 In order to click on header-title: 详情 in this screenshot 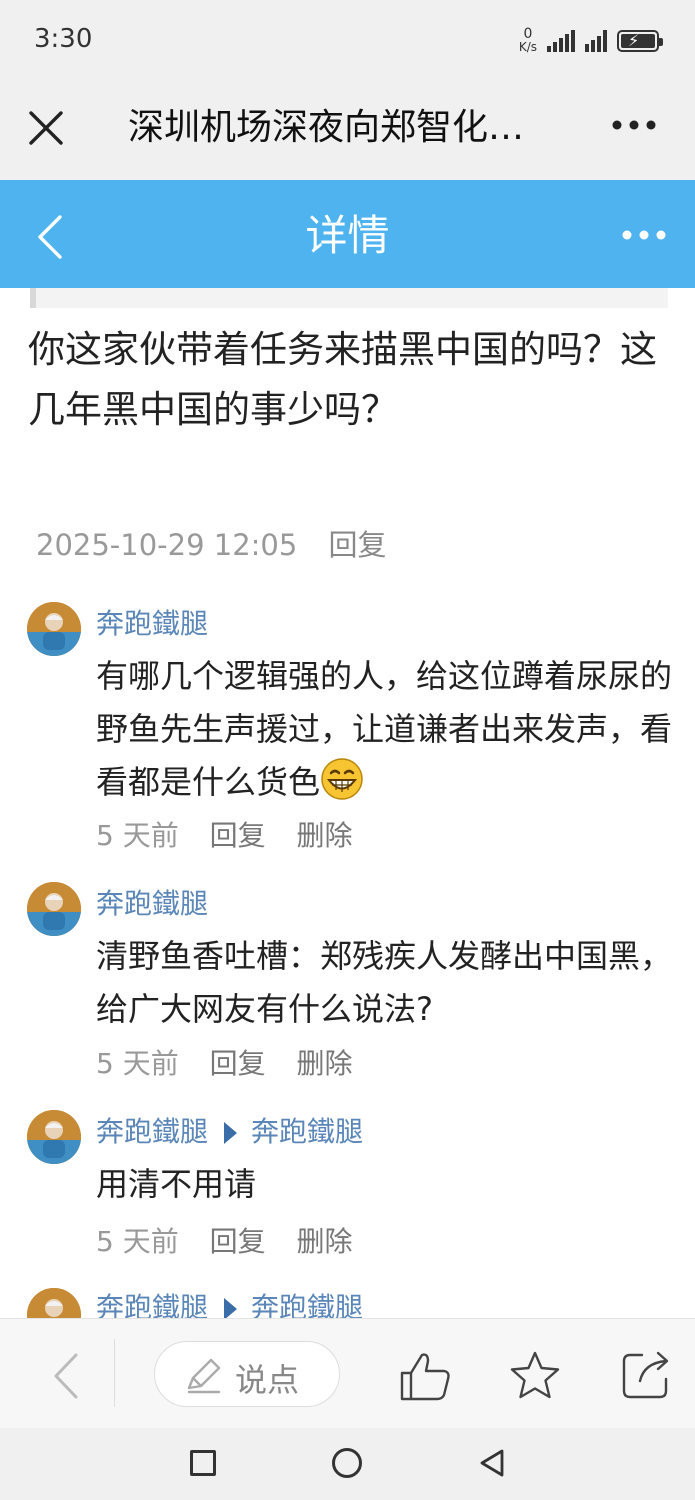, I will do `click(347, 235)`.